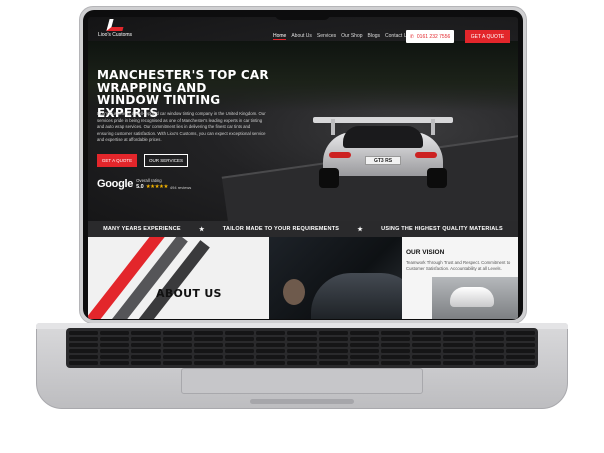  I want to click on rating-stars-icon: ★★★★★, so click(157, 187).